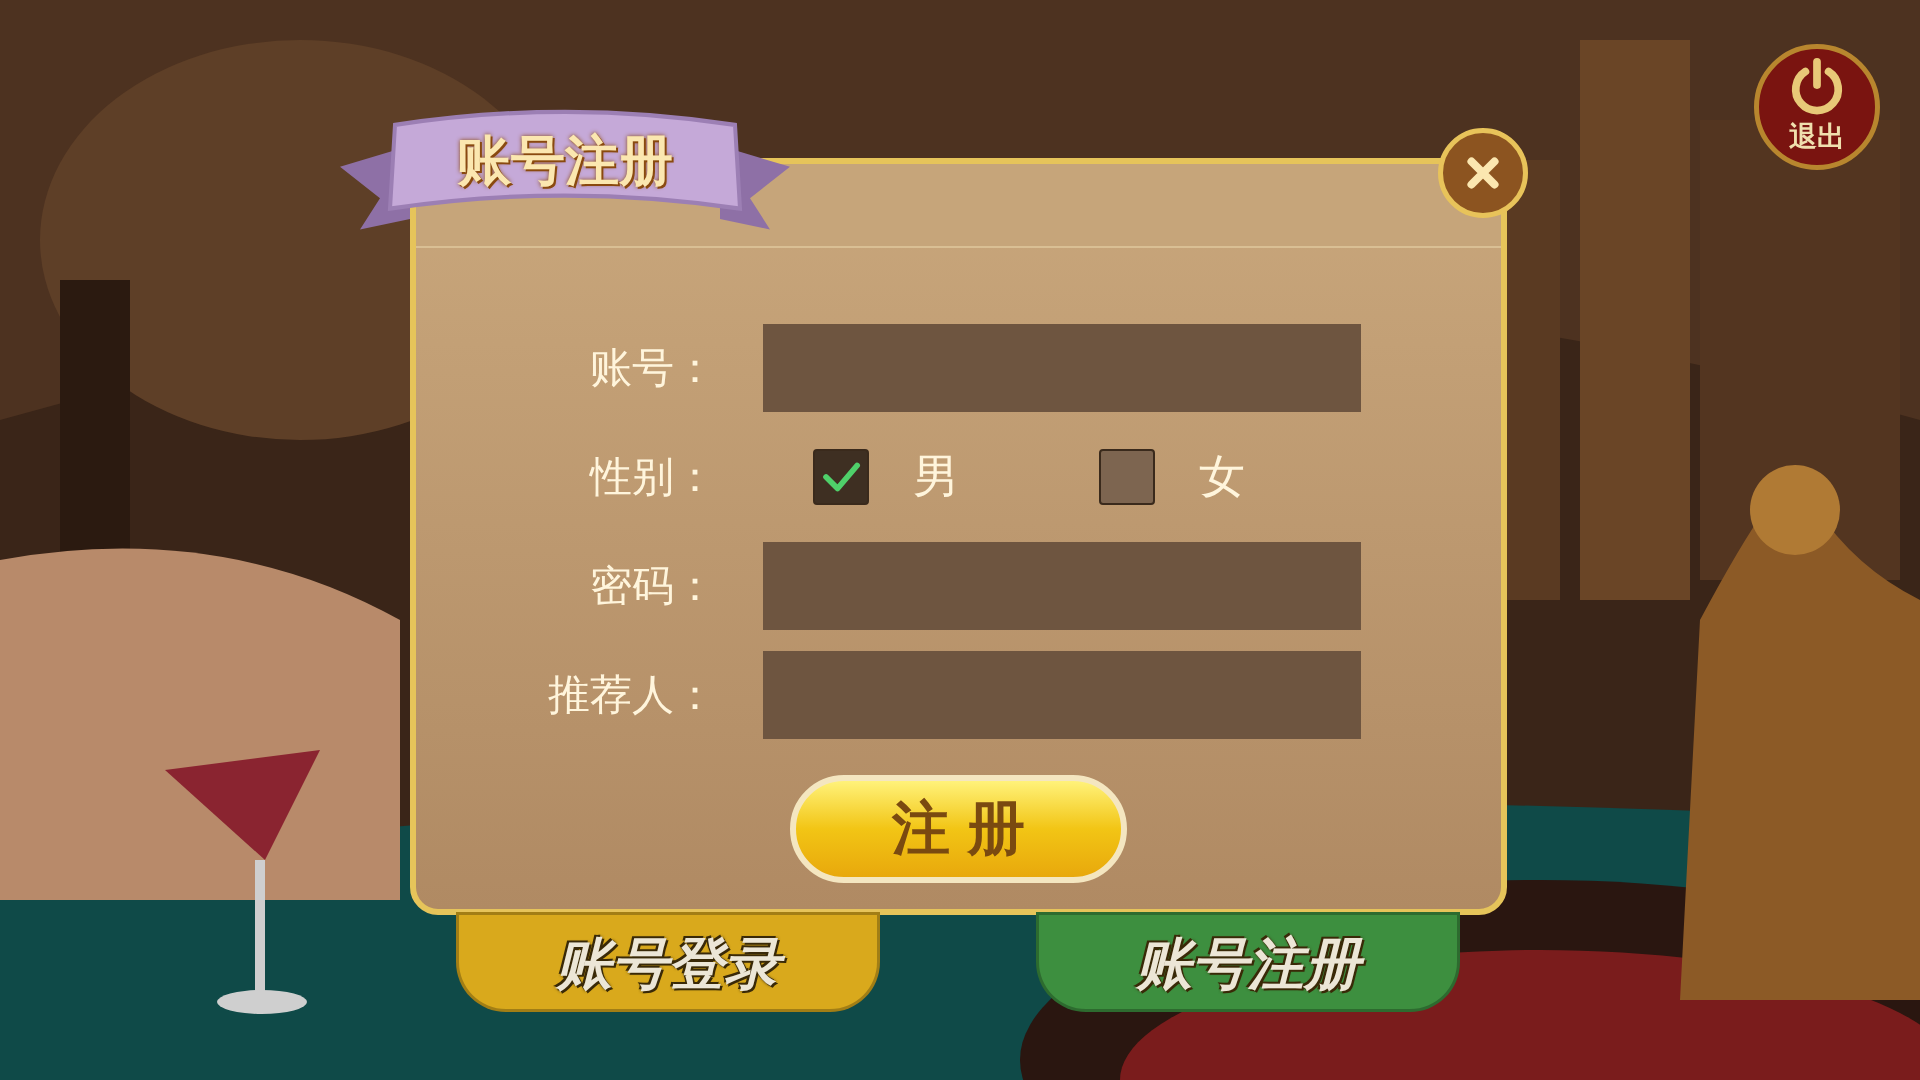  Describe the element at coordinates (1248, 962) in the screenshot. I see `tab-button: 账号注册` at that location.